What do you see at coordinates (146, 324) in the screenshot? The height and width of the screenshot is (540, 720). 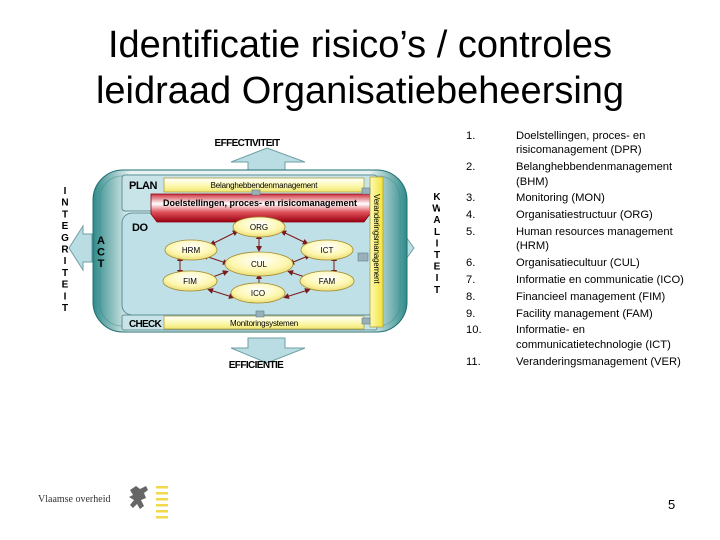 I see `check-label: CHECK` at bounding box center [146, 324].